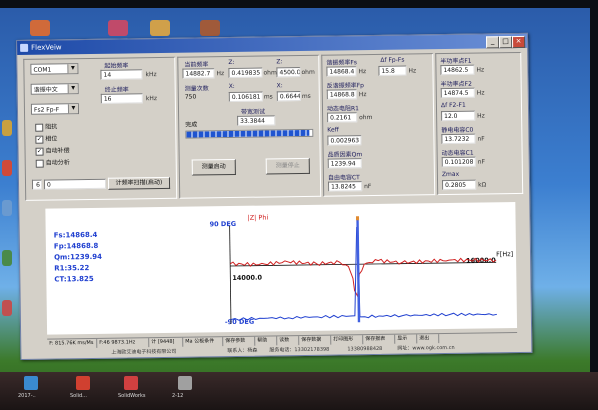  I want to click on delta-fp-fs-value: 15.8, so click(392, 70).